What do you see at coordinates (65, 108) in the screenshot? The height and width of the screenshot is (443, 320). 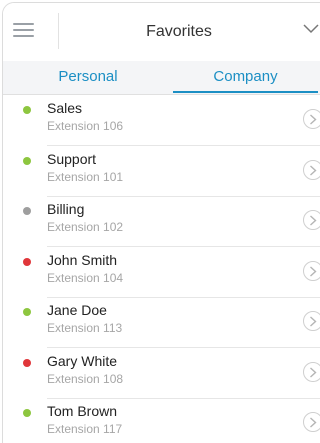 I see `contact-name: Sales` at bounding box center [65, 108].